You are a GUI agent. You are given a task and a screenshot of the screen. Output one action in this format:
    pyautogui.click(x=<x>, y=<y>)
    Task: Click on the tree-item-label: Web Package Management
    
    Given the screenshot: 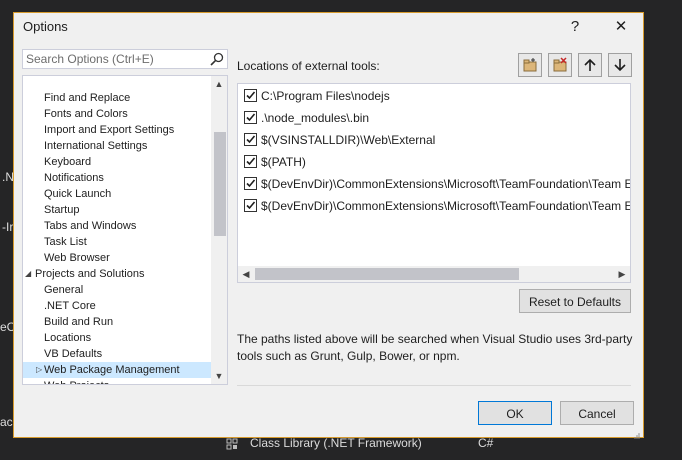 What is the action you would take?
    pyautogui.click(x=112, y=370)
    